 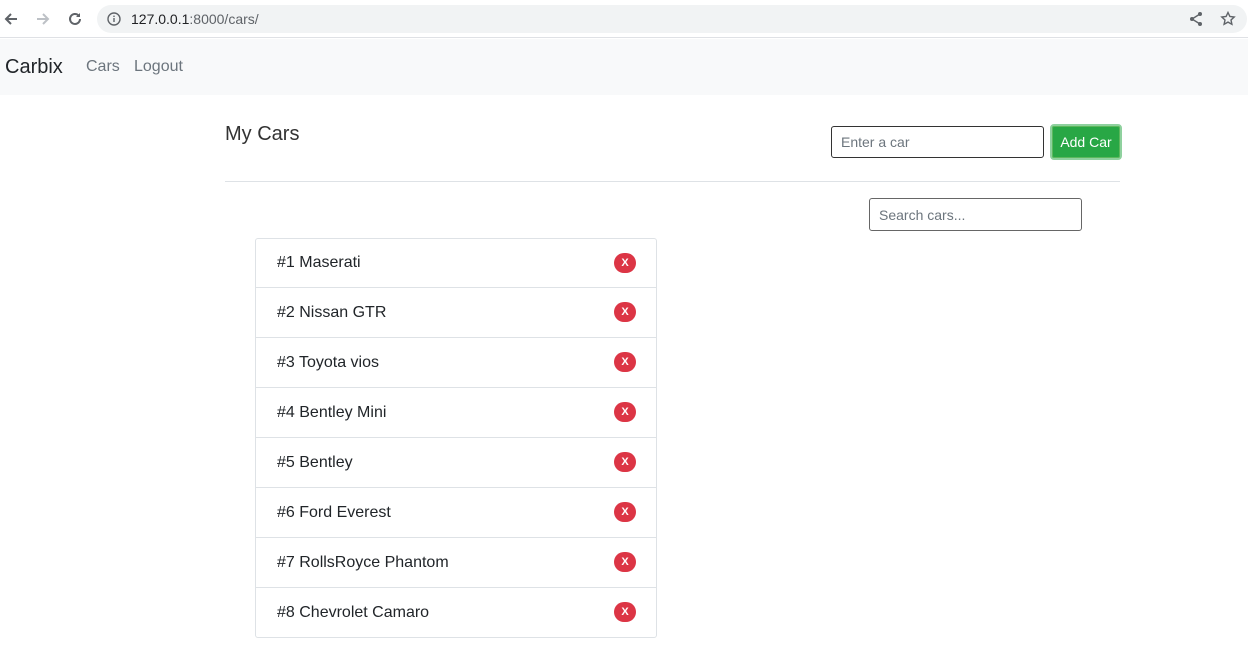 I want to click on list-item: #7 RollsRoyce Phantom X, so click(x=456, y=563).